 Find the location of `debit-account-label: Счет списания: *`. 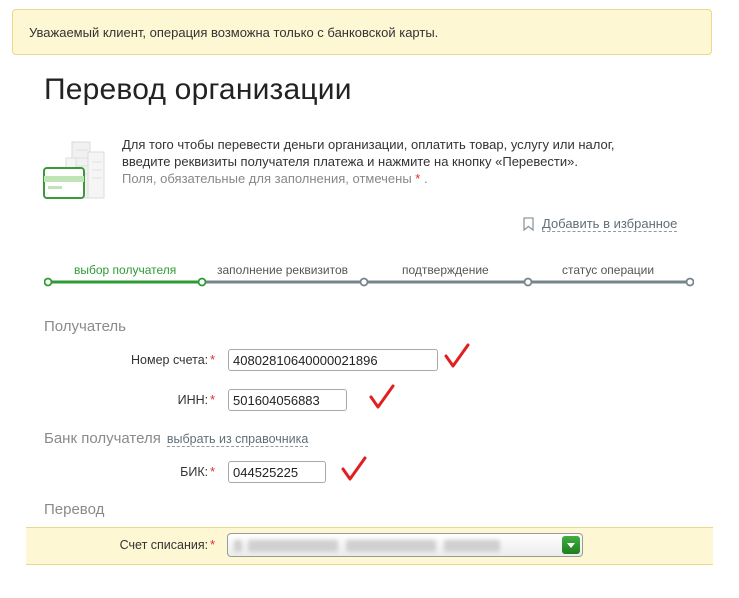

debit-account-label: Счет списания: * is located at coordinates (167, 545).